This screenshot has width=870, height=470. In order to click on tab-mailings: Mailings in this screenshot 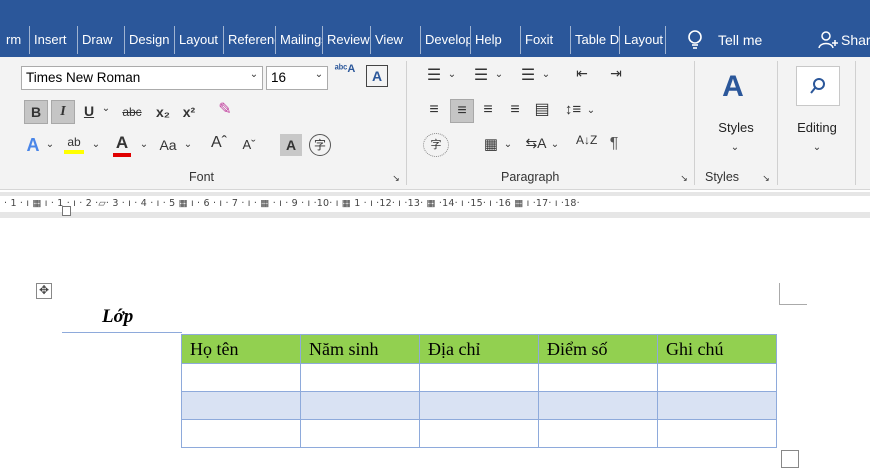, I will do `click(299, 40)`.